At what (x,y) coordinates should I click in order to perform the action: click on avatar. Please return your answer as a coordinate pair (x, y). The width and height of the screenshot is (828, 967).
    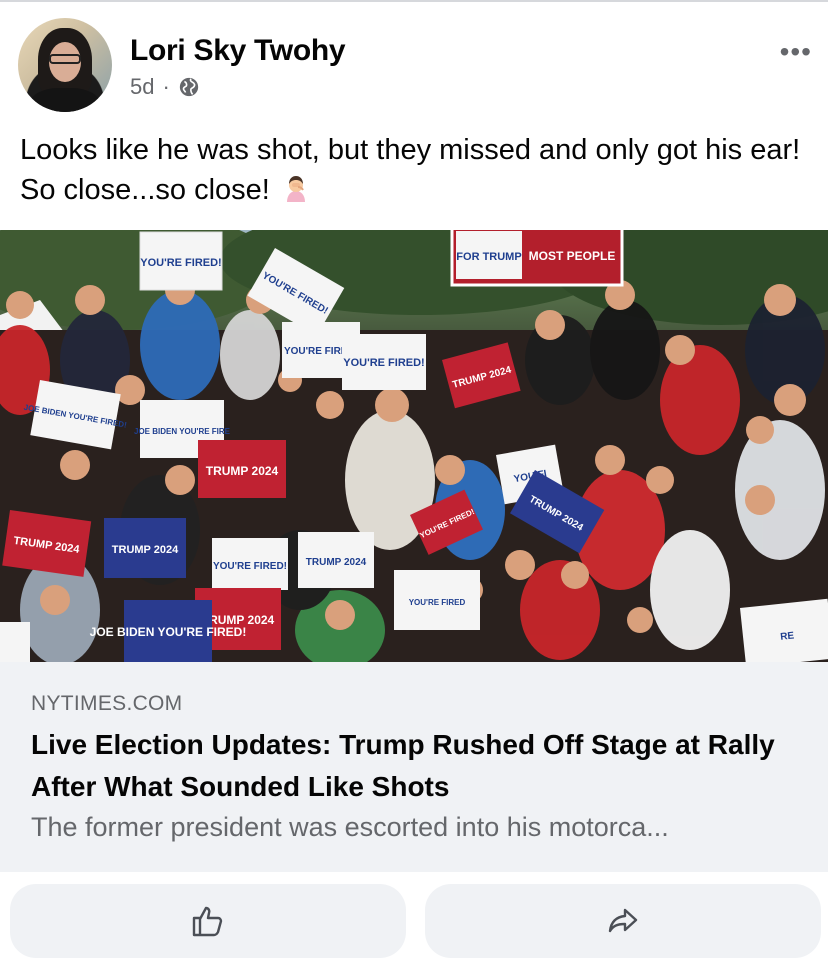
    Looking at the image, I should click on (65, 65).